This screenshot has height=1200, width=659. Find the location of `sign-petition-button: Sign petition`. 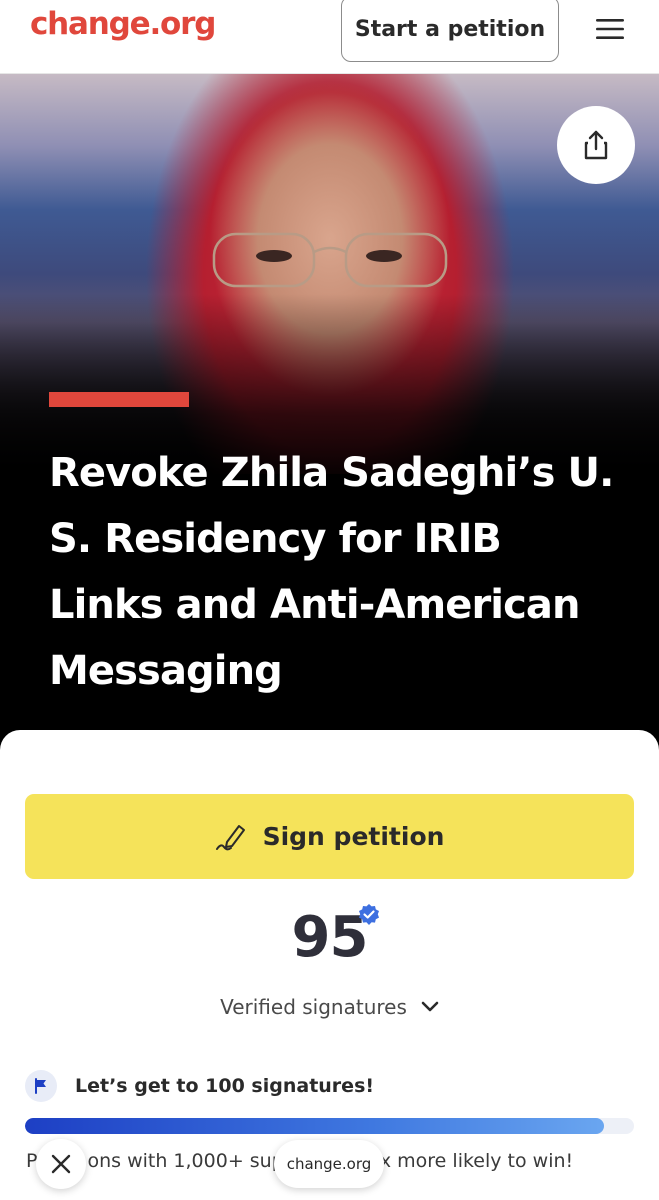

sign-petition-button: Sign petition is located at coordinates (329, 836).